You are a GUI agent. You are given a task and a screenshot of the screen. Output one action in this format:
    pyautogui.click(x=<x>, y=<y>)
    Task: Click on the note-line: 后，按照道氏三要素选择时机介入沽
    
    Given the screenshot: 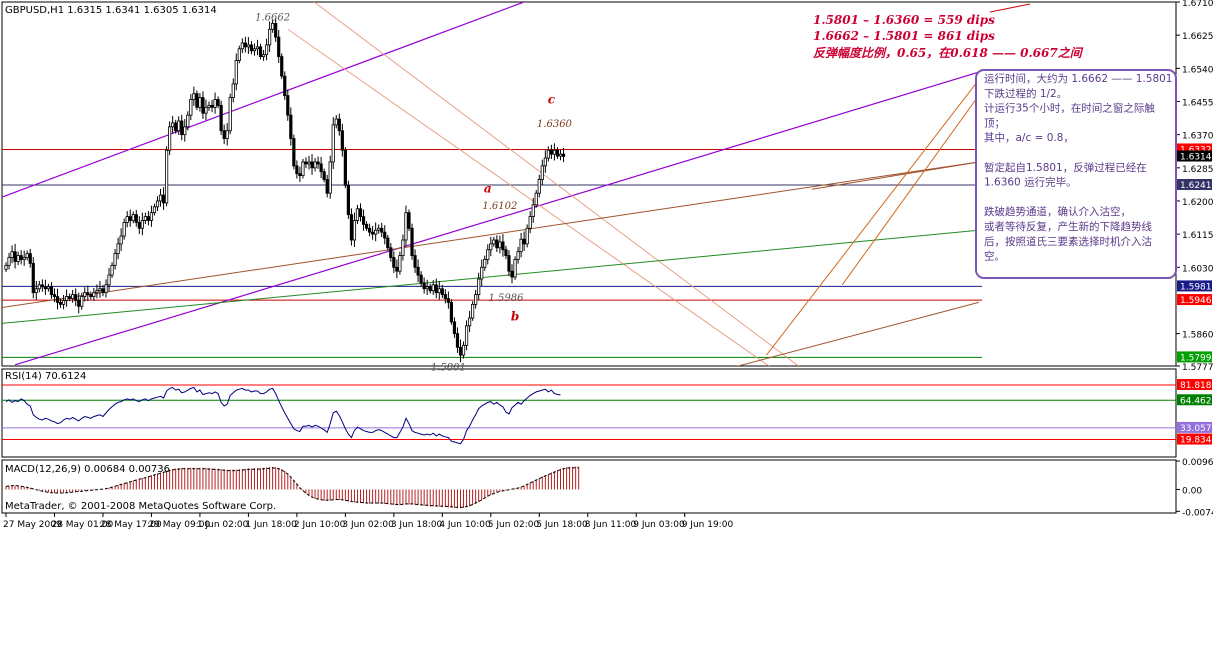 What is the action you would take?
    pyautogui.click(x=1068, y=241)
    